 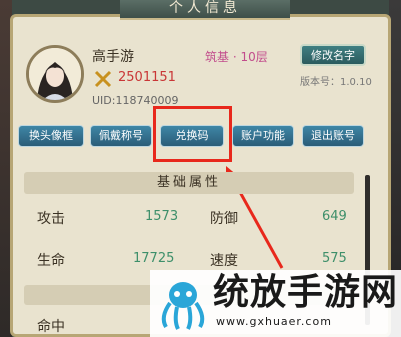 I want to click on stat-value-speed: 575, so click(x=334, y=258).